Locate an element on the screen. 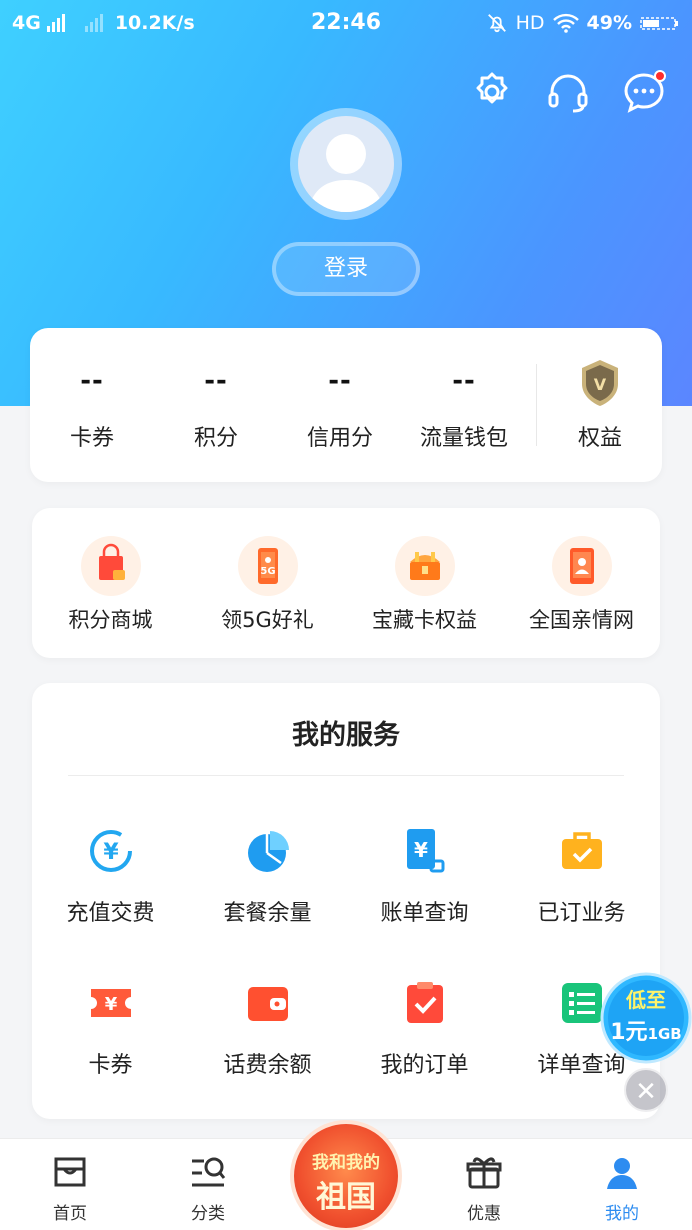  account-stats-card: -- 卡券 -- 积分 -- 信用分 -- 流量钱包 权益 V is located at coordinates (346, 405).